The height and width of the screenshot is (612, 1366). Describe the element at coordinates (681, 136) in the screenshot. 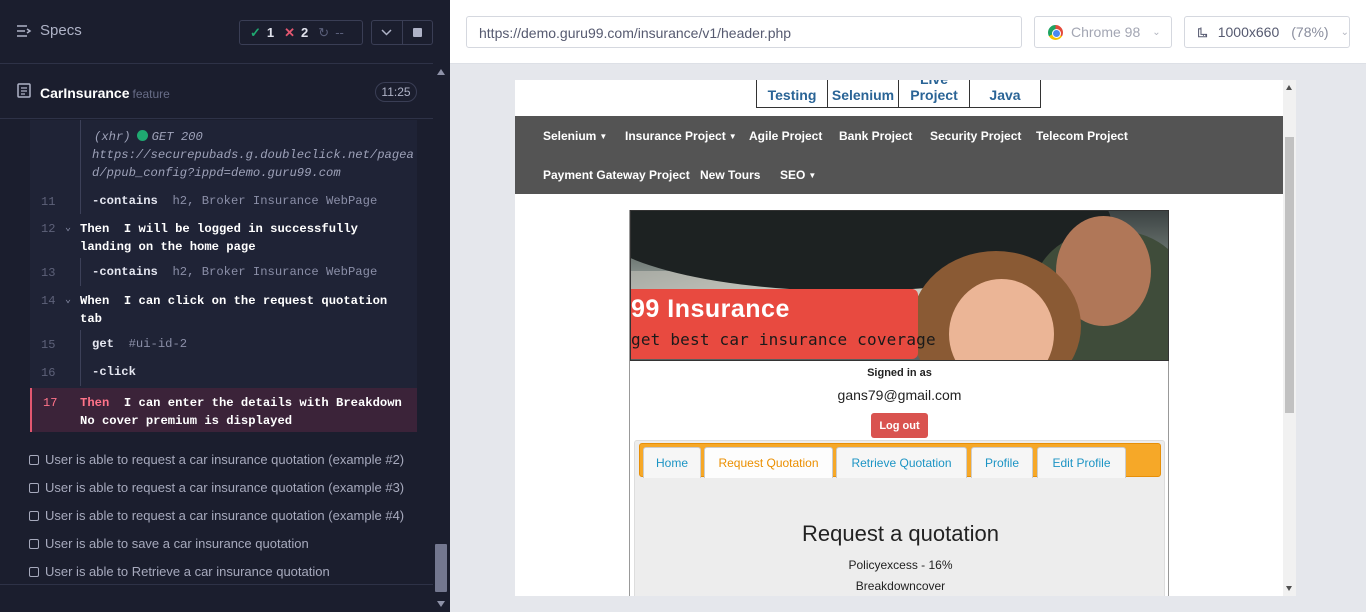

I see `nav-item-insurance-project: Insurance Project ▼` at that location.